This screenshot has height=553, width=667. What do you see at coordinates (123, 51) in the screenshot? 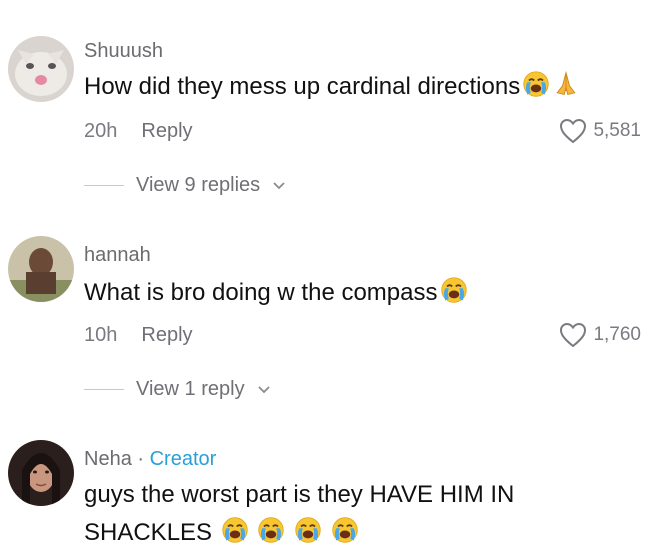
I see `username: Shuuush` at bounding box center [123, 51].